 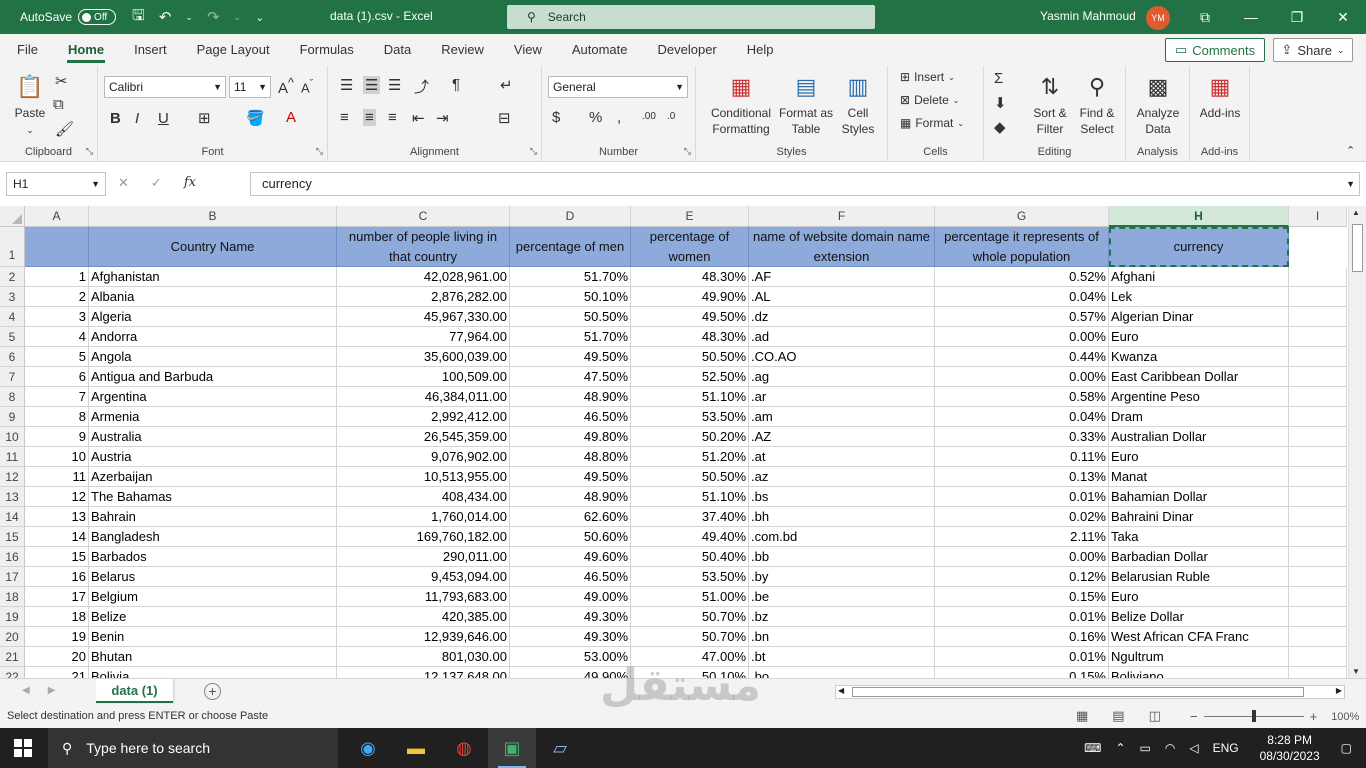 What do you see at coordinates (842, 277) in the screenshot?
I see `table-cell: .AF` at bounding box center [842, 277].